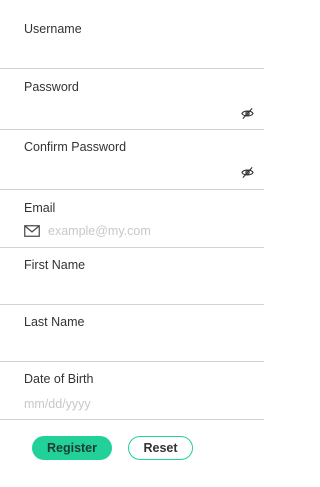 This screenshot has width=320, height=487. What do you see at coordinates (75, 147) in the screenshot?
I see `confirm-password-label: Confirm Password` at bounding box center [75, 147].